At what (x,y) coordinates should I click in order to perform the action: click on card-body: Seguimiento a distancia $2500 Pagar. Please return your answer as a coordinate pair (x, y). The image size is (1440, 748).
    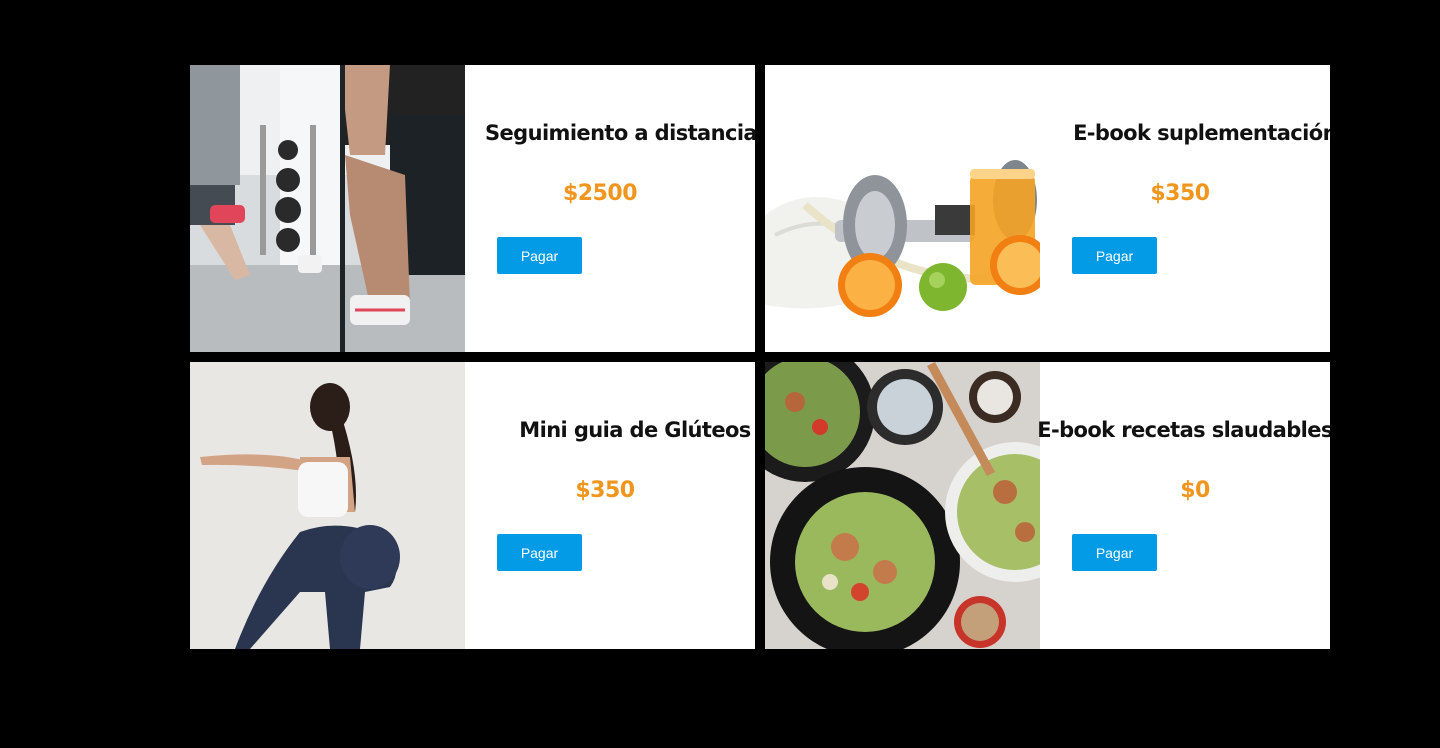
    Looking at the image, I should click on (610, 208).